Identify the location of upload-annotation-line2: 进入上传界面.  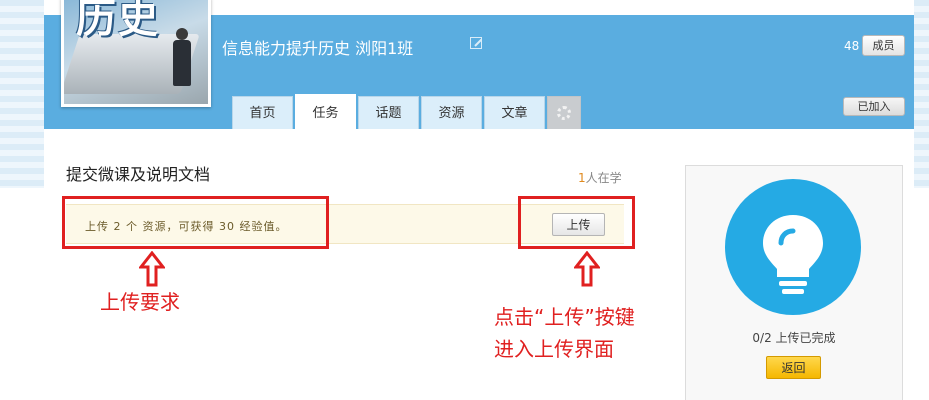
(554, 349).